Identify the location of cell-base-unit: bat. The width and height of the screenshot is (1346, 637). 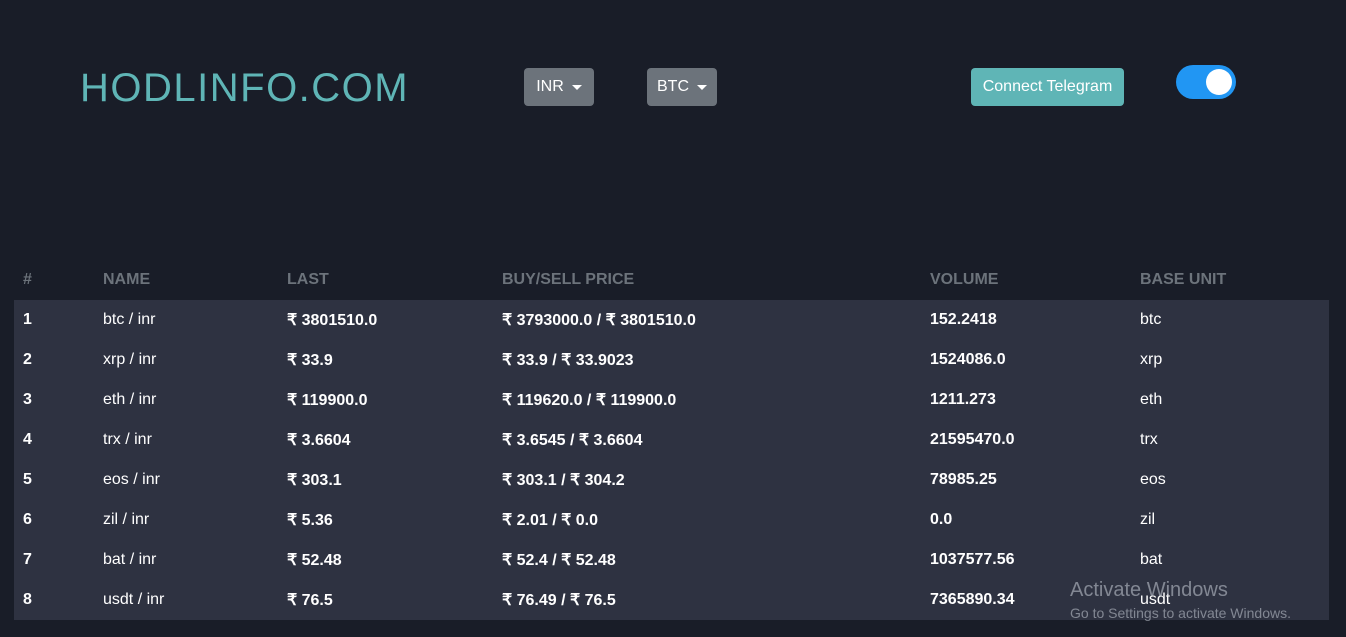
(1151, 559).